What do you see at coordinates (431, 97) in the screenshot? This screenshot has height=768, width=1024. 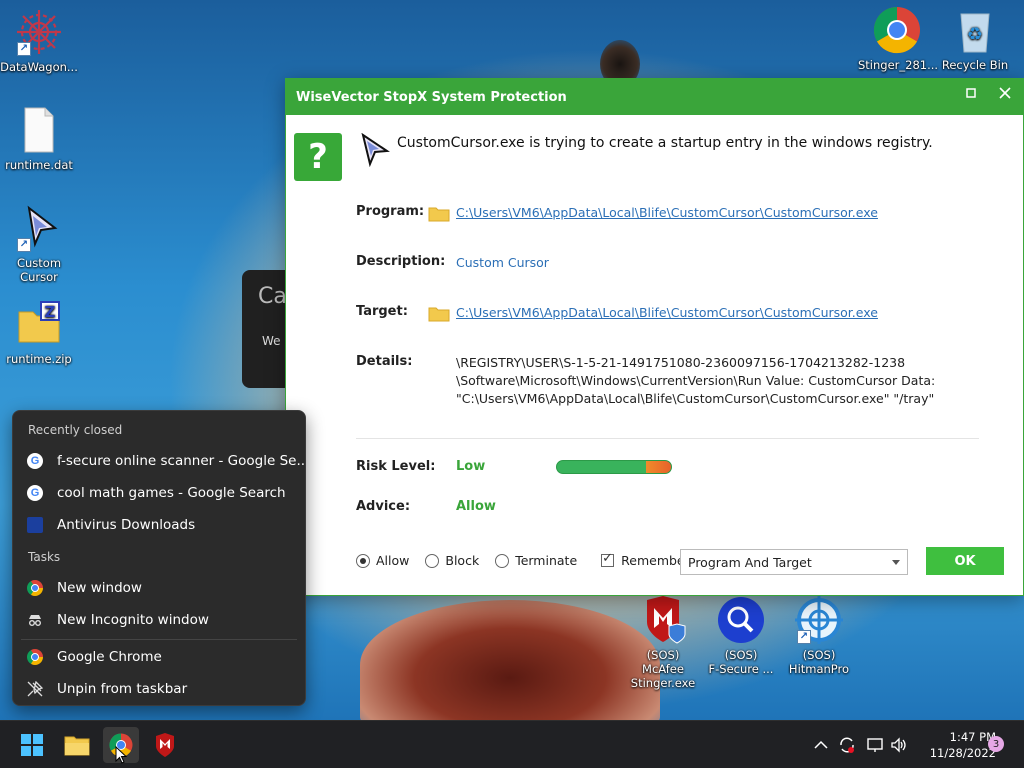 I see `dialog-title: WiseVector StopX System Protection` at bounding box center [431, 97].